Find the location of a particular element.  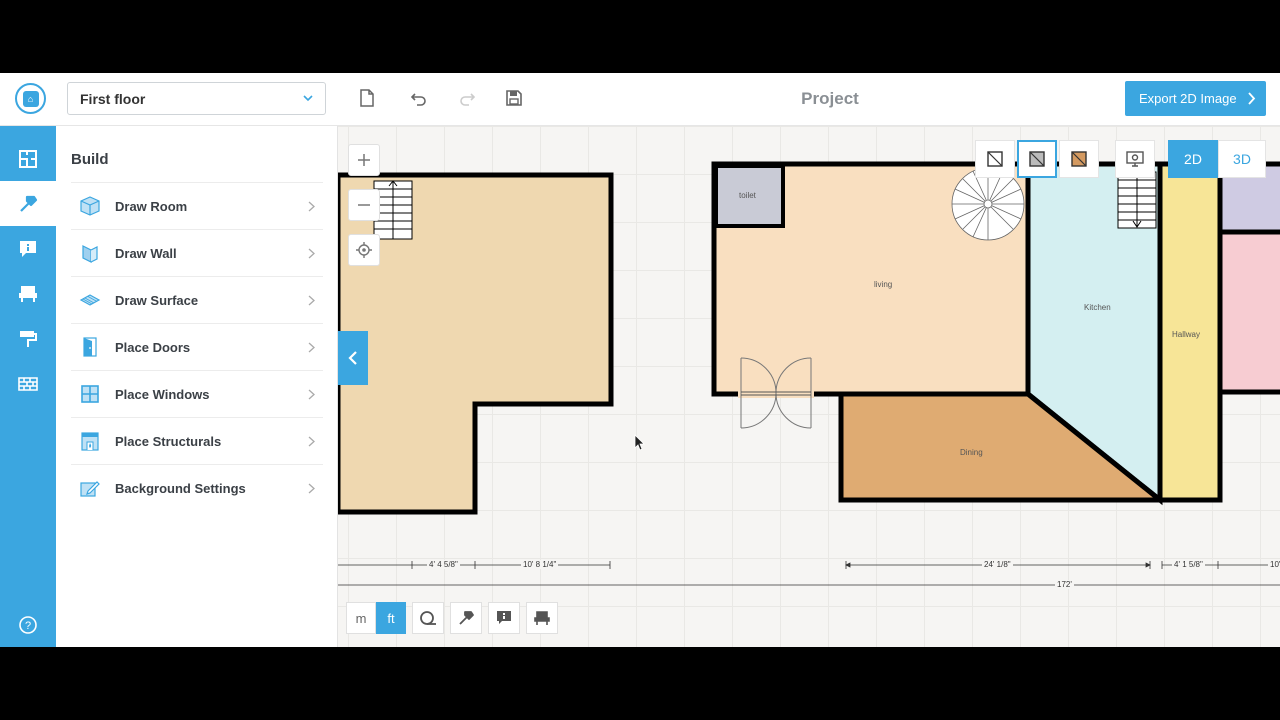

crosshair-icon is located at coordinates (364, 250).